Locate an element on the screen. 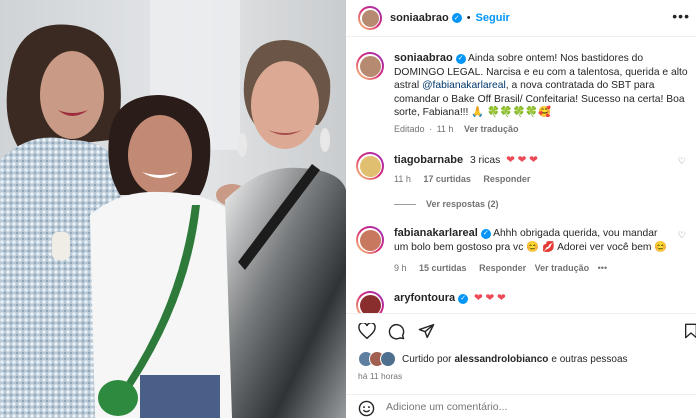  save-bookmark-icon is located at coordinates (690, 331).